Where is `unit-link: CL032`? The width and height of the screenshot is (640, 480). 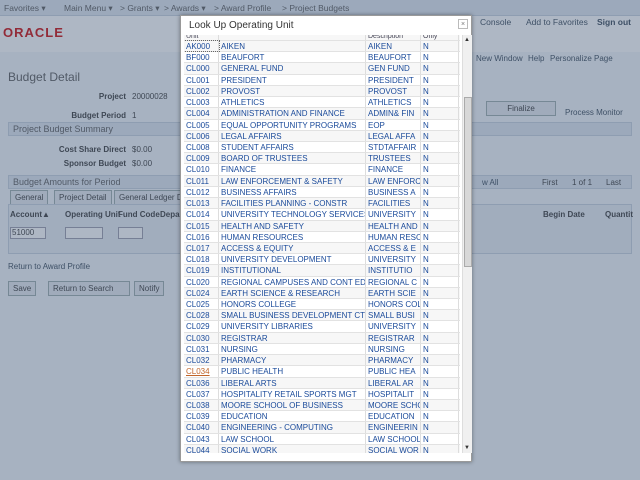
unit-link: CL032 is located at coordinates (201, 360).